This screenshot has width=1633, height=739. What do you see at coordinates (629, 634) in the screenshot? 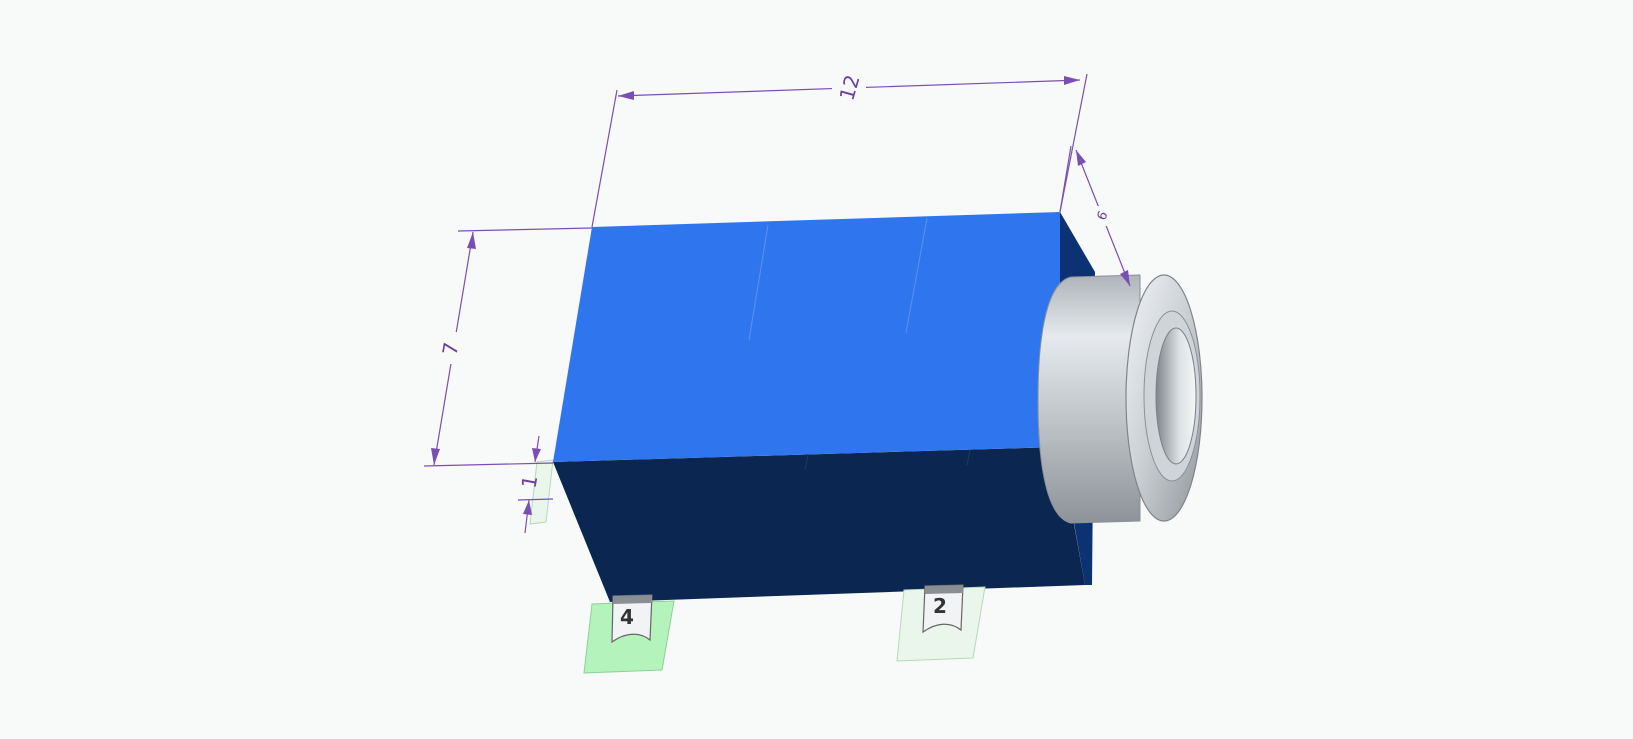
I see `pin-4: 4` at bounding box center [629, 634].